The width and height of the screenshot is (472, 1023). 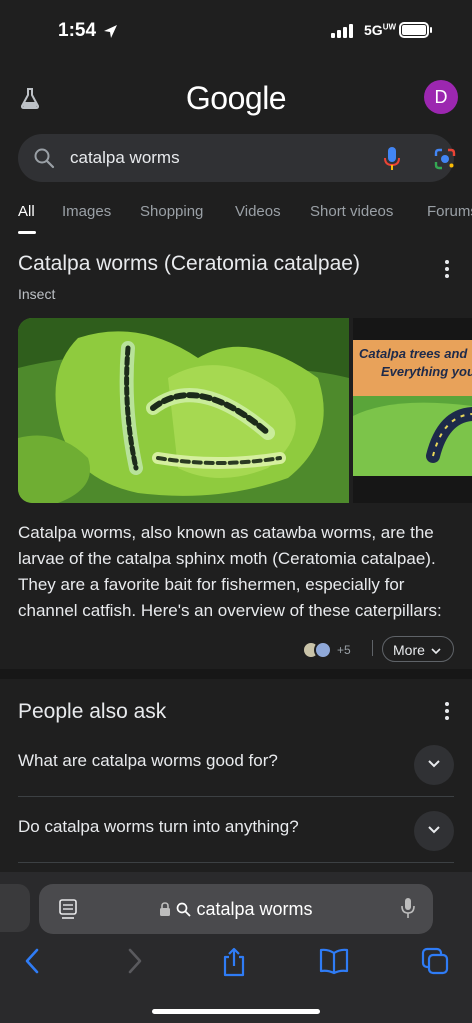 What do you see at coordinates (334, 961) in the screenshot?
I see `bookmarks-icon` at bounding box center [334, 961].